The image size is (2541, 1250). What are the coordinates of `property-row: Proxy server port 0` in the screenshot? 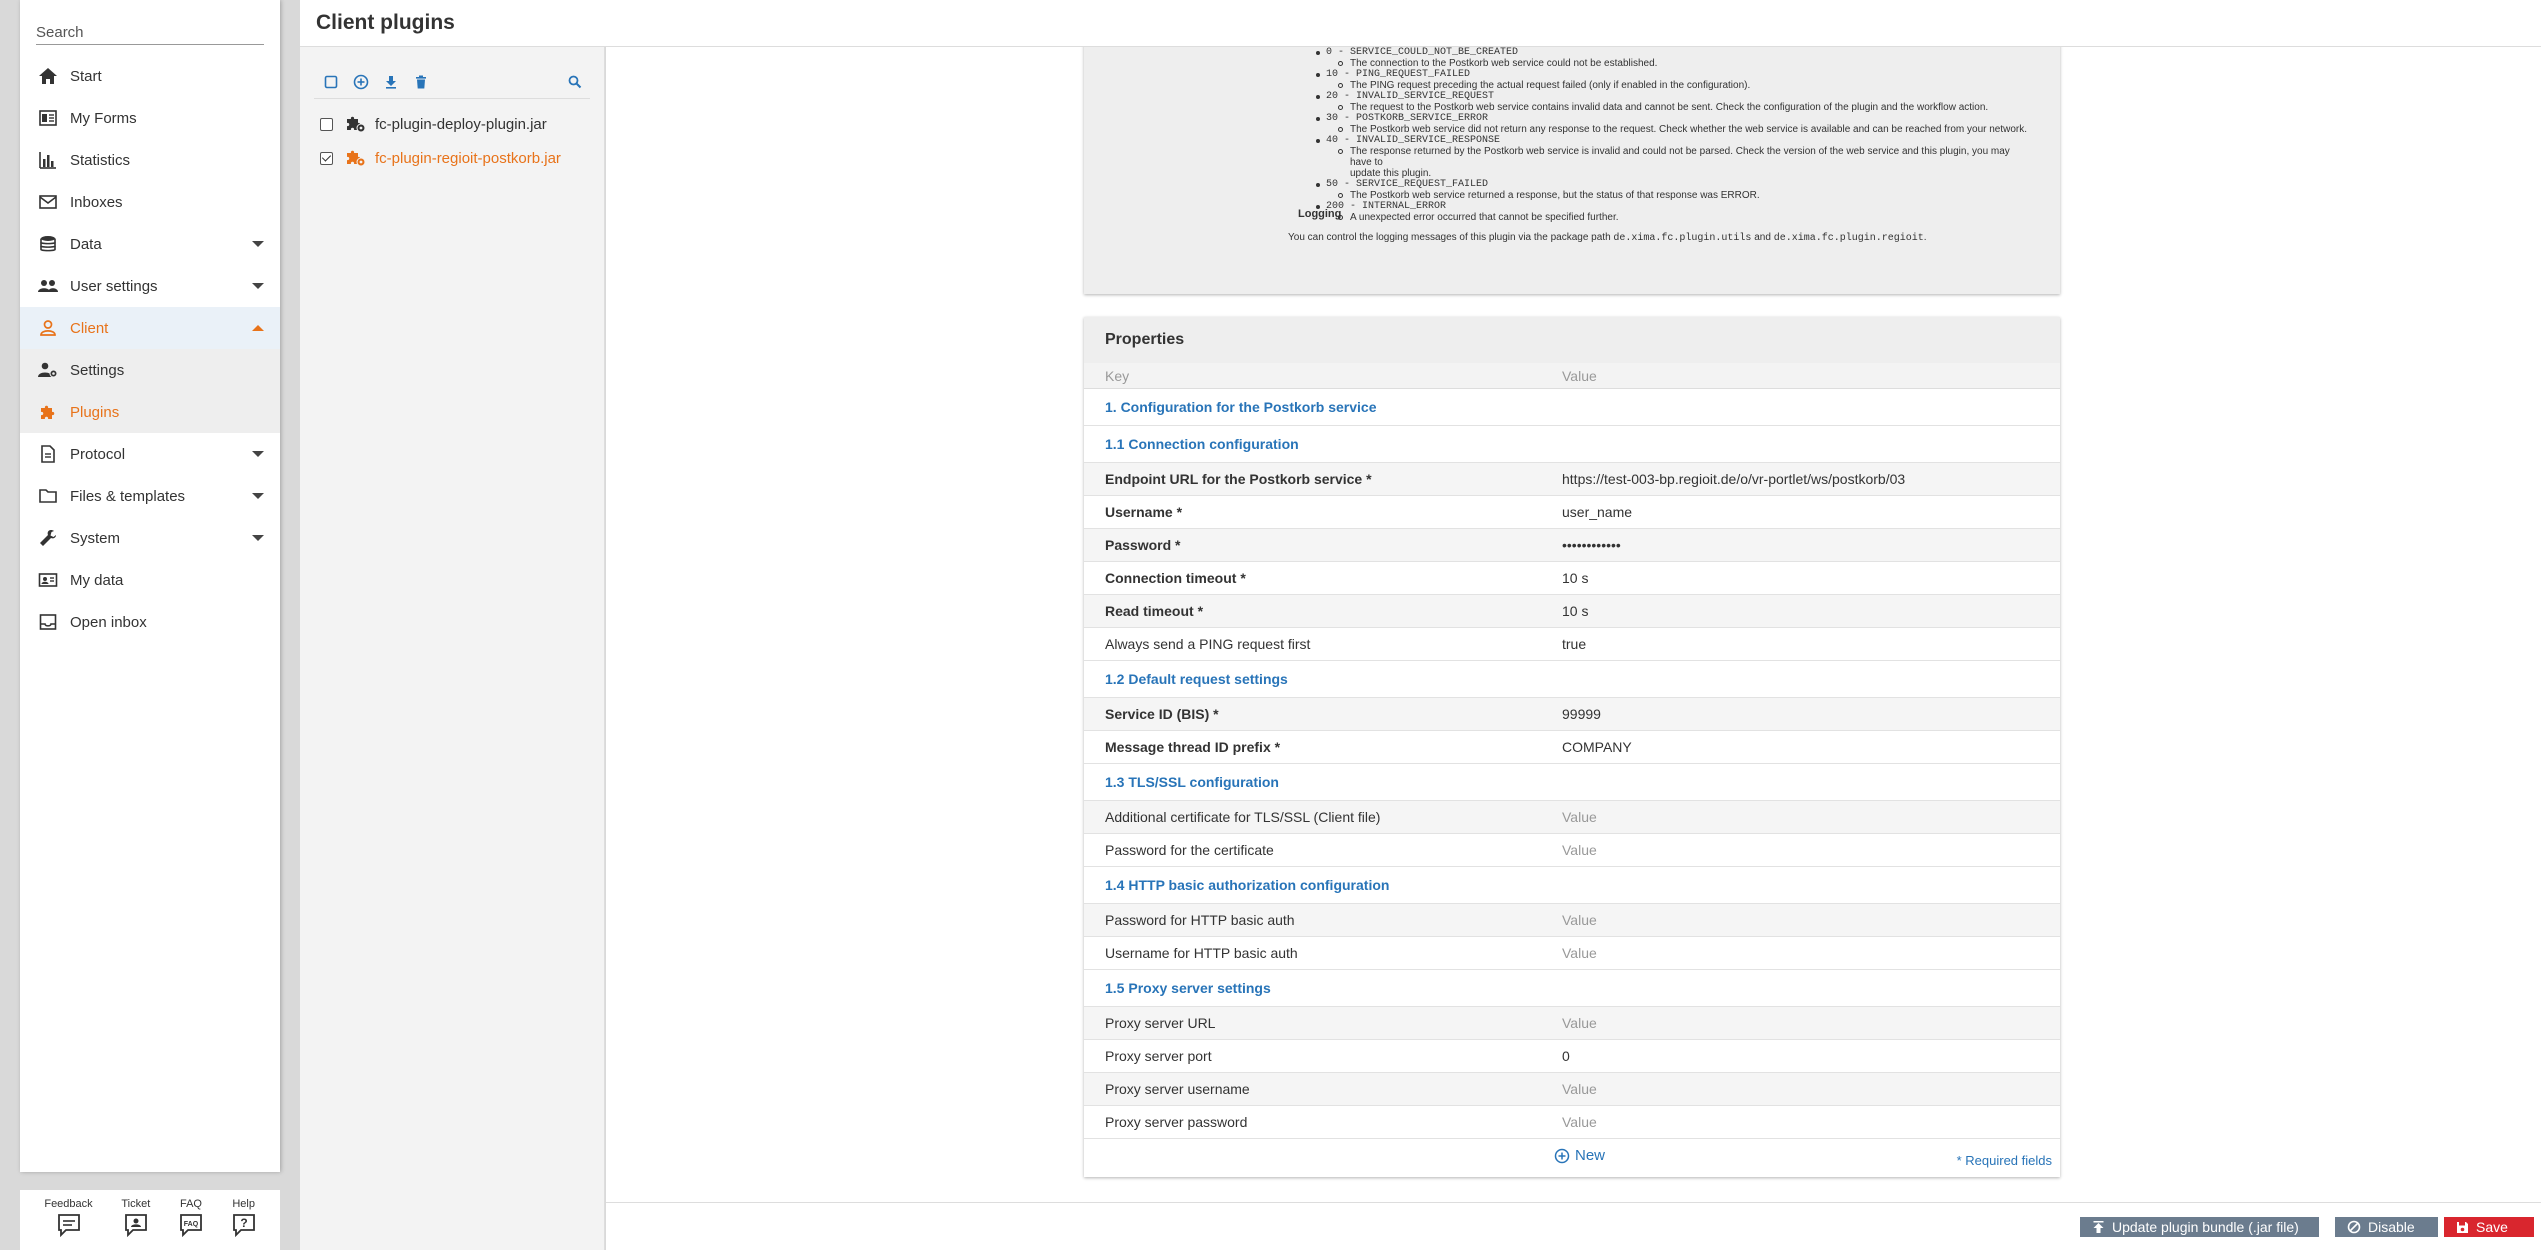 It's located at (1572, 1056).